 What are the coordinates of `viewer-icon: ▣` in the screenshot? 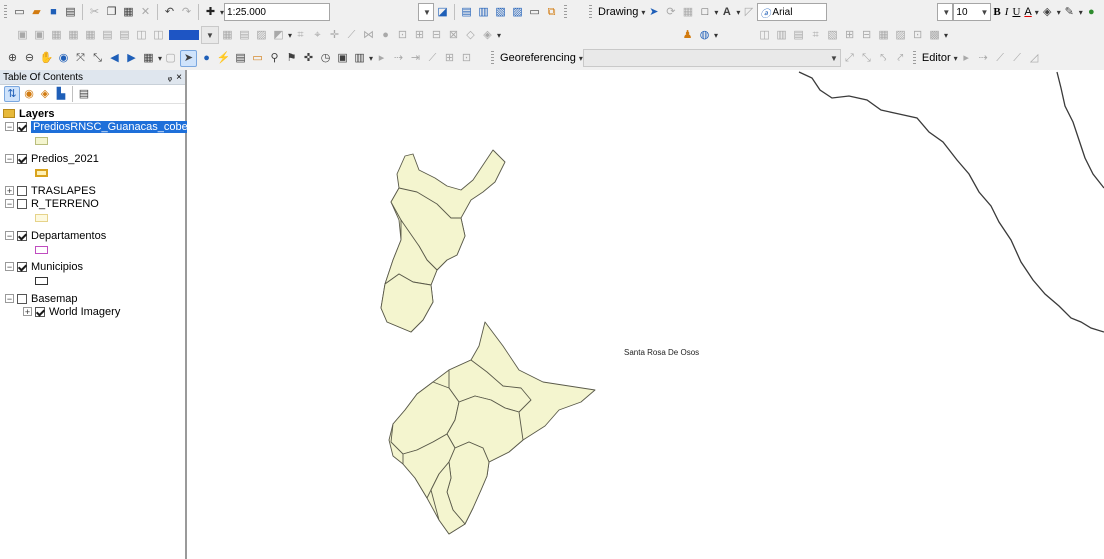 It's located at (342, 58).